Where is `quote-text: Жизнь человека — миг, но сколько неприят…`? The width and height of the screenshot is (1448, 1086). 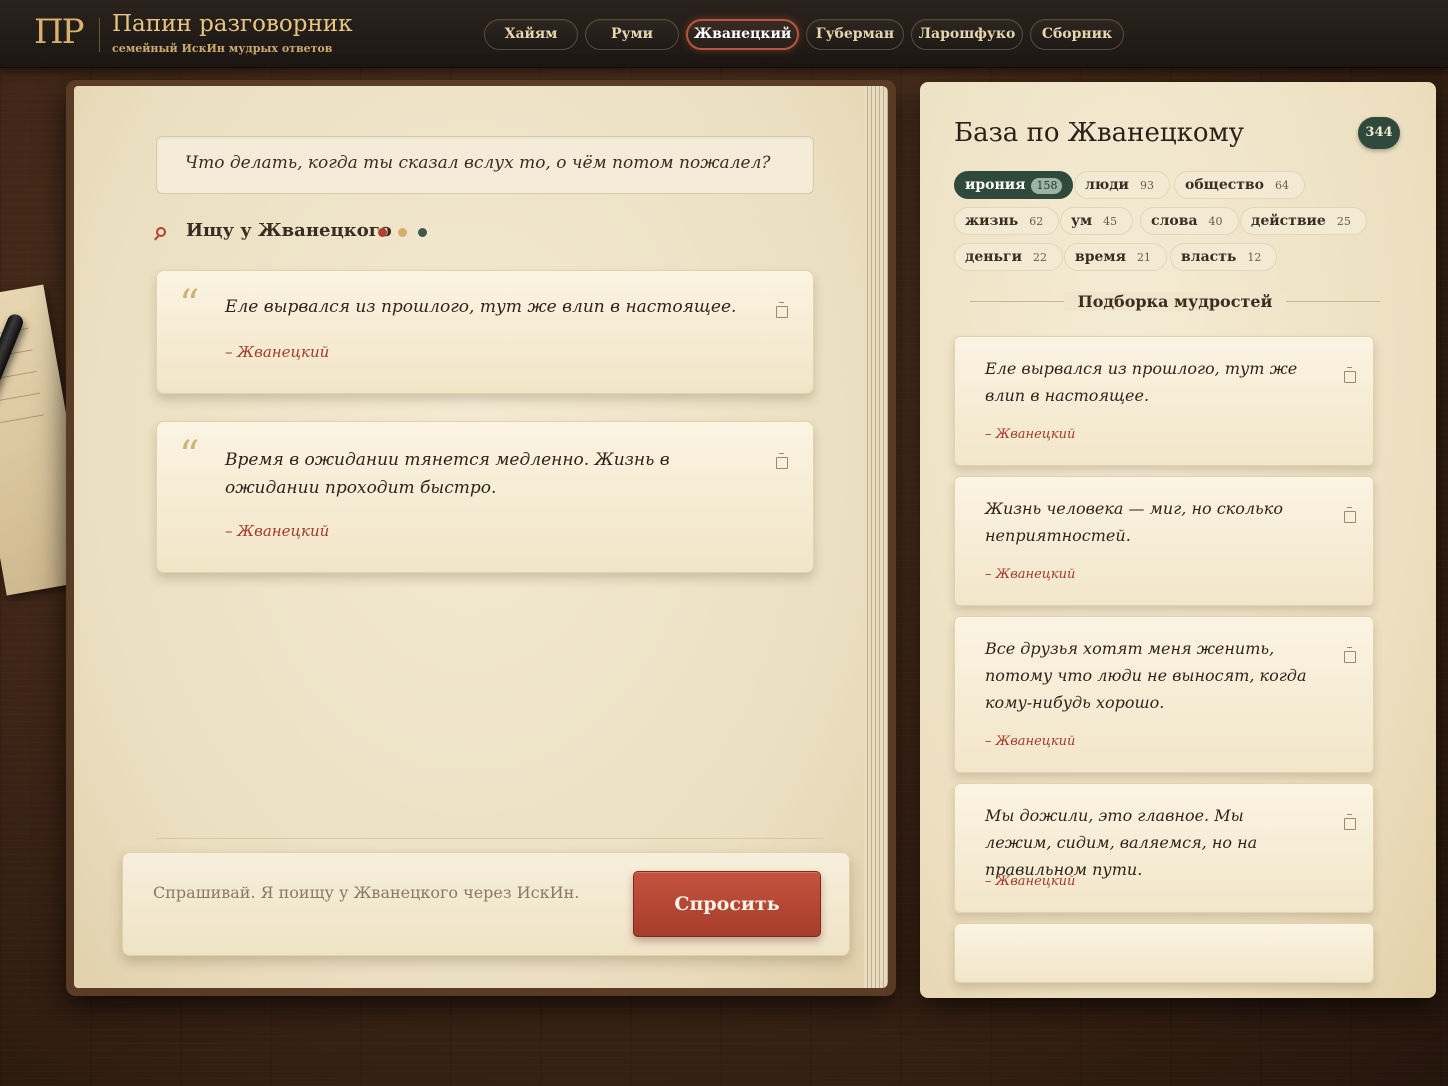 quote-text: Жизнь человека — миг, но сколько неприят… is located at coordinates (1134, 522).